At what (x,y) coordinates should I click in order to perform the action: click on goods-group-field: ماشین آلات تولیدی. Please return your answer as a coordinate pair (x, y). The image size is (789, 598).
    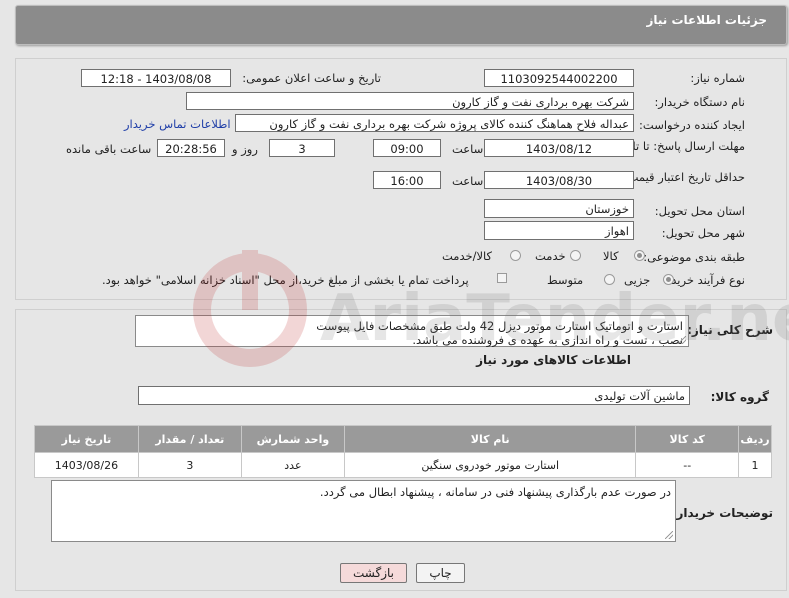
    Looking at the image, I should click on (414, 395).